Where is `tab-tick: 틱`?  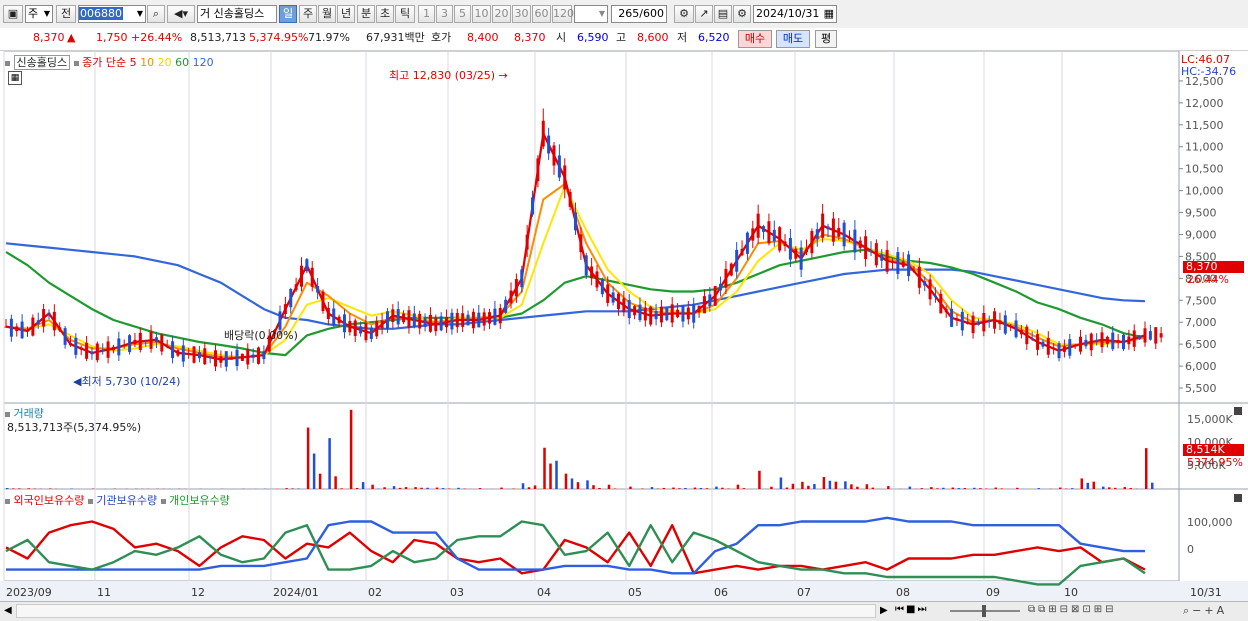 tab-tick: 틱 is located at coordinates (405, 14).